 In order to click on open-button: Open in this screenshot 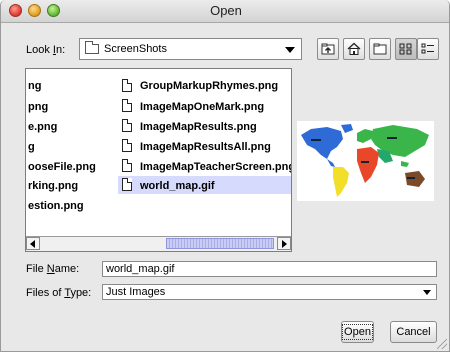, I will do `click(357, 332)`.